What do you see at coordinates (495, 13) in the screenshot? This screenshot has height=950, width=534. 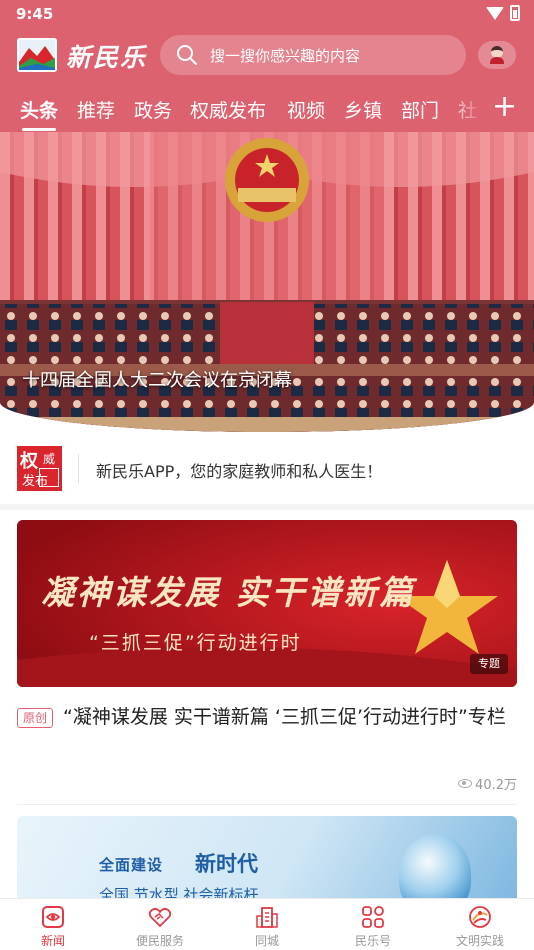 I see `wifi-icon` at bounding box center [495, 13].